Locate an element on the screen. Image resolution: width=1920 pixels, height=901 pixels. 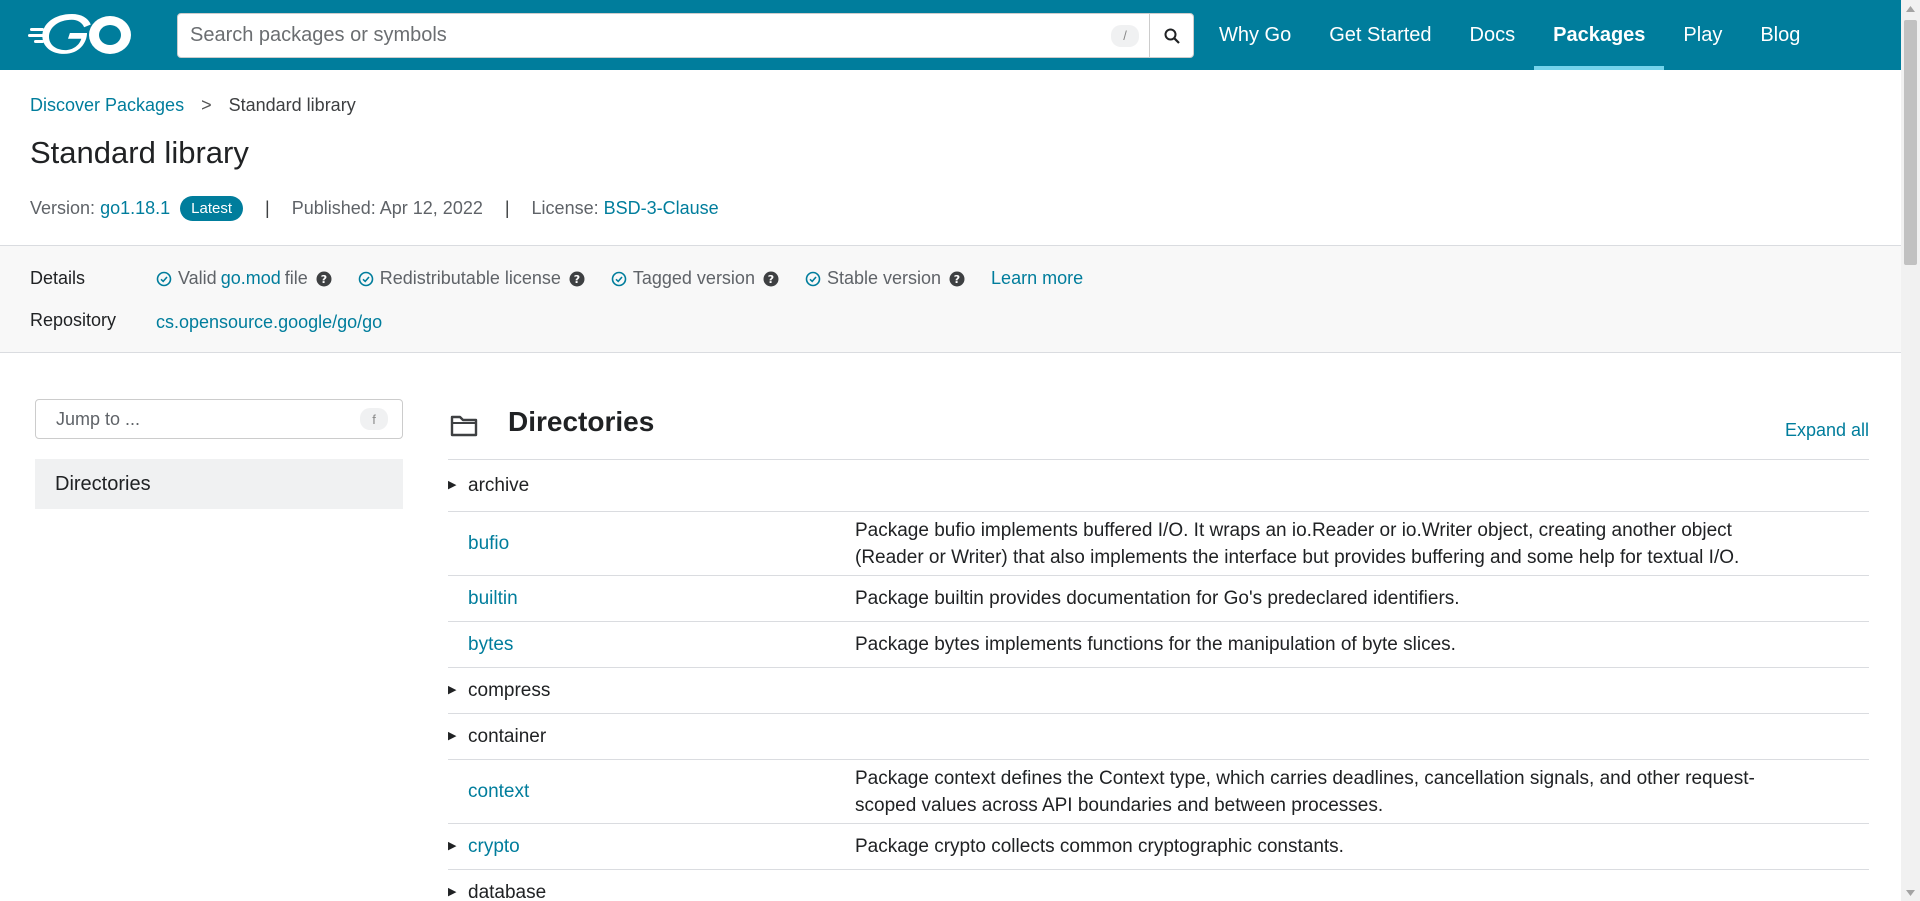
package-name-cell: context is located at coordinates (651, 792).